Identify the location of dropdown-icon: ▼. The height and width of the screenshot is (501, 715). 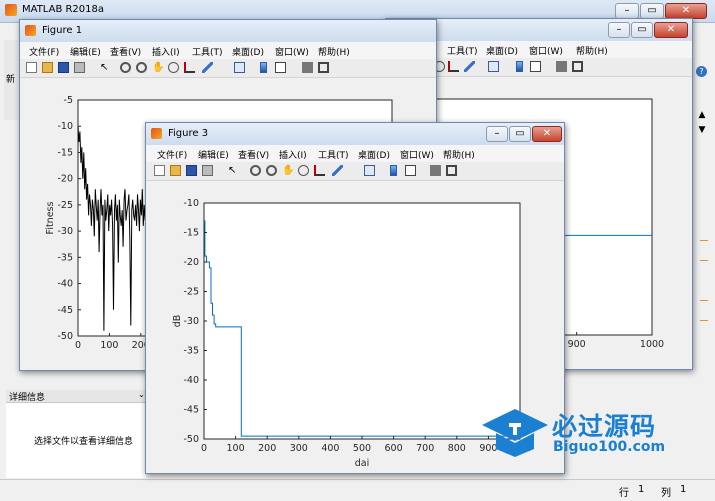
(702, 131).